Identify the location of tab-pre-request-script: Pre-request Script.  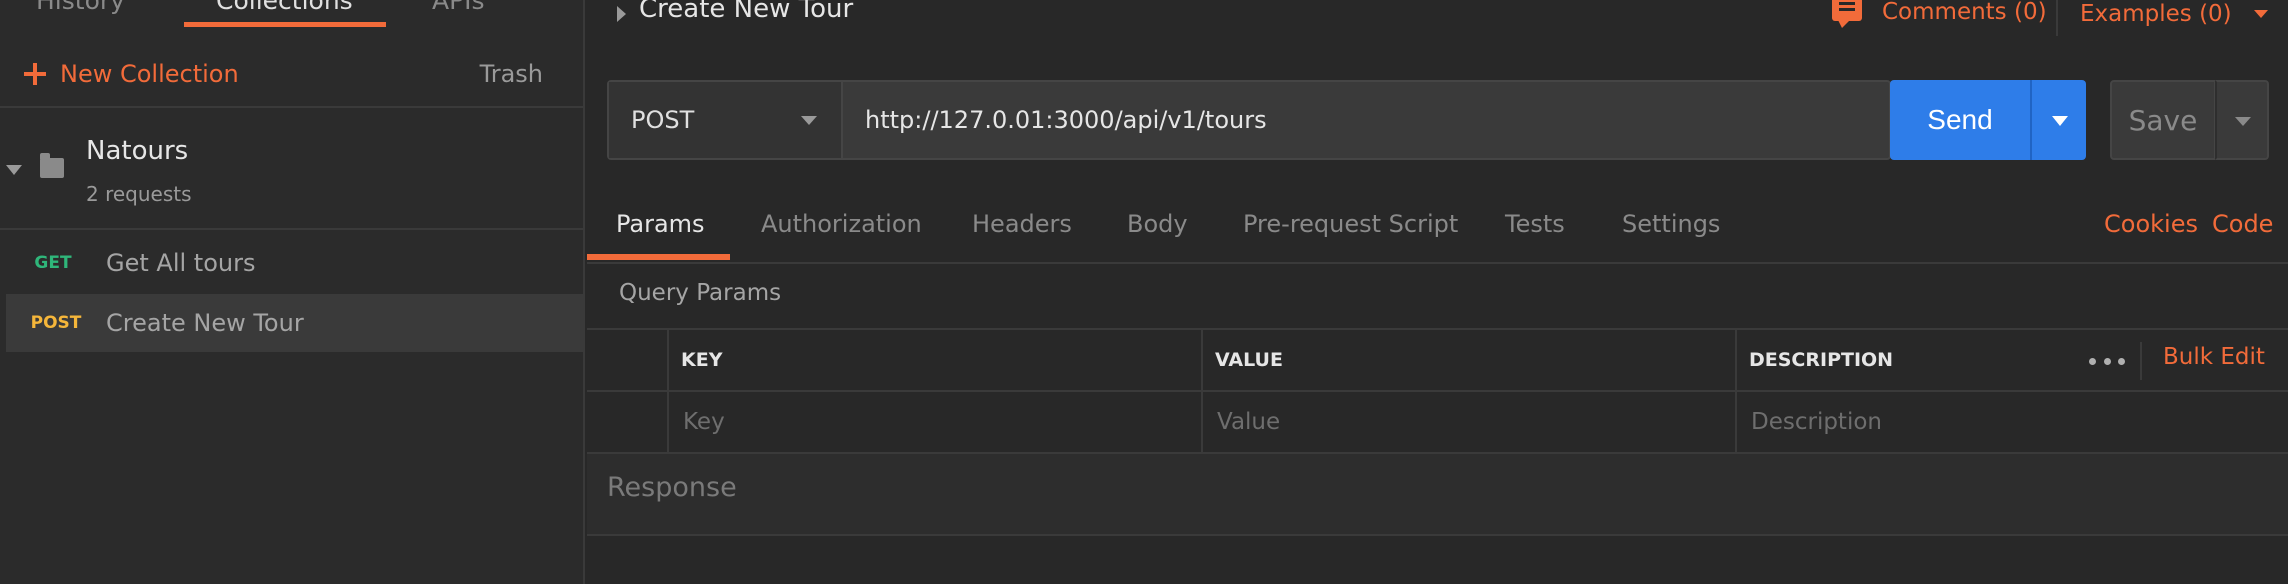
(1350, 224).